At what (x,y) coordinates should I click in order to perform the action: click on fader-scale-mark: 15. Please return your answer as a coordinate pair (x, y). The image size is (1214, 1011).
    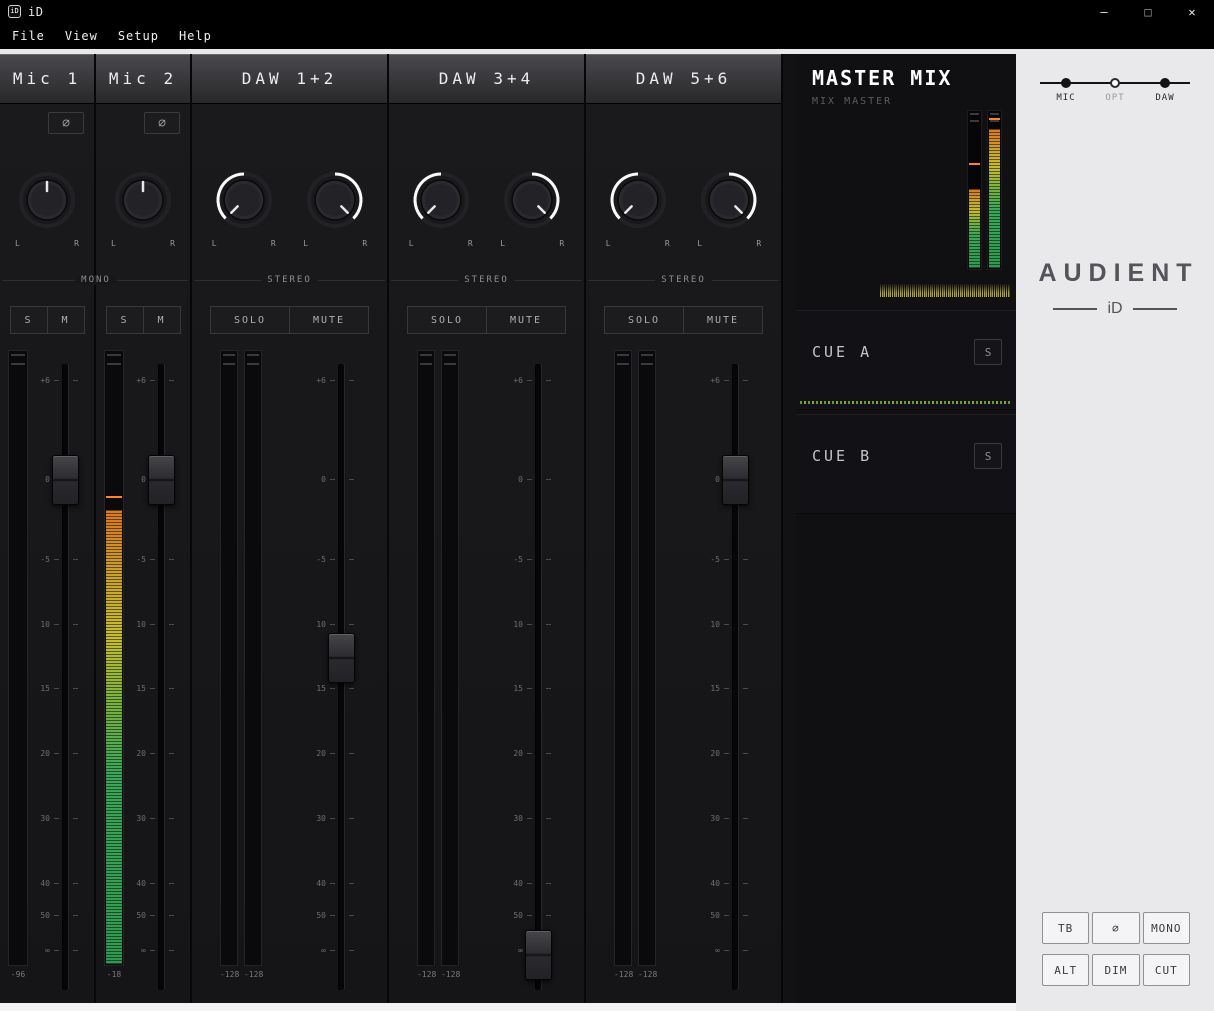
    Looking at the image, I should click on (332, 689).